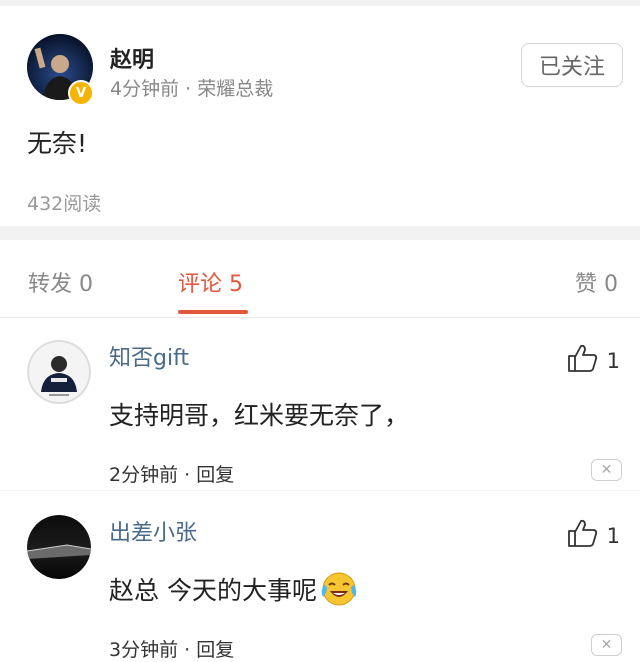 Image resolution: width=640 pixels, height=662 pixels. I want to click on tab-likes-label: 赞, so click(586, 284).